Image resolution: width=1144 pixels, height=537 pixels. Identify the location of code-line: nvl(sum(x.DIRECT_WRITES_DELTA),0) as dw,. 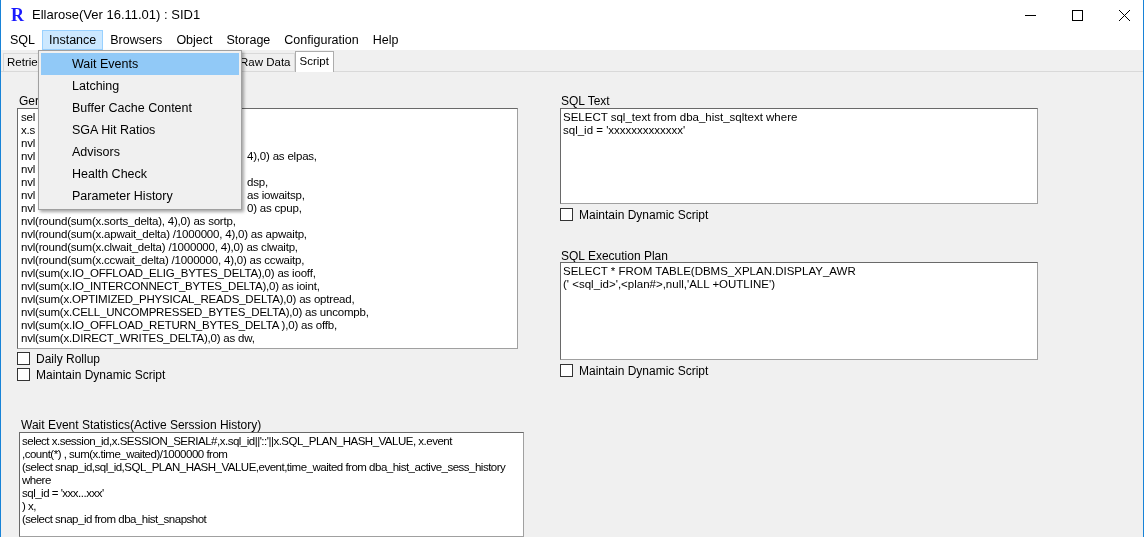
(138, 338).